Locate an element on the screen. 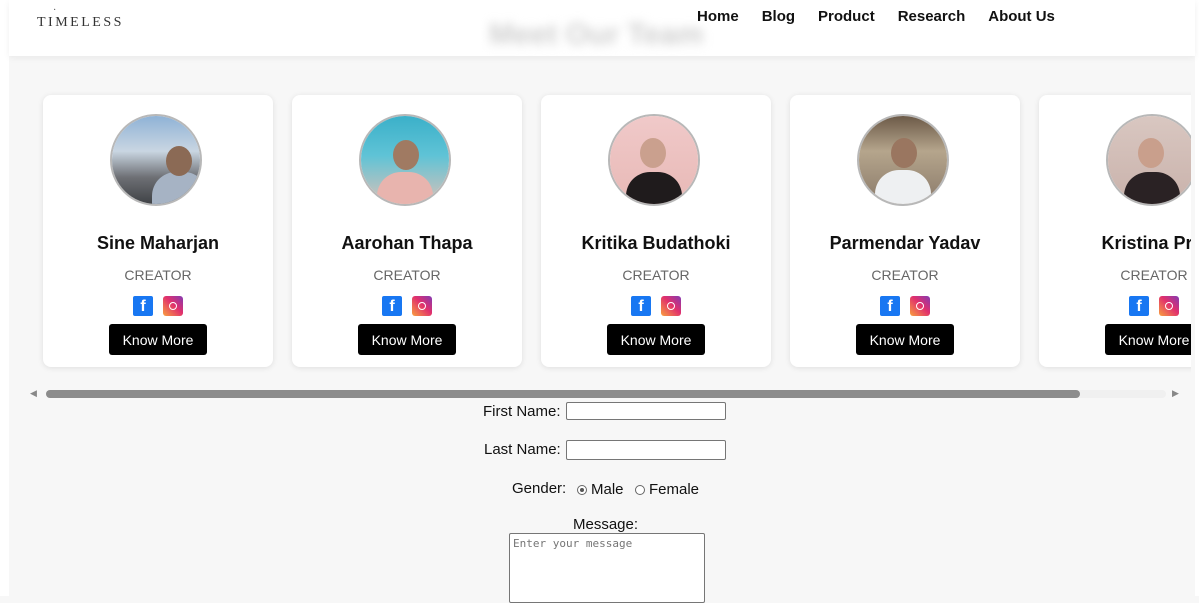 This screenshot has height=603, width=1199. page-left-edge is located at coordinates (4, 298).